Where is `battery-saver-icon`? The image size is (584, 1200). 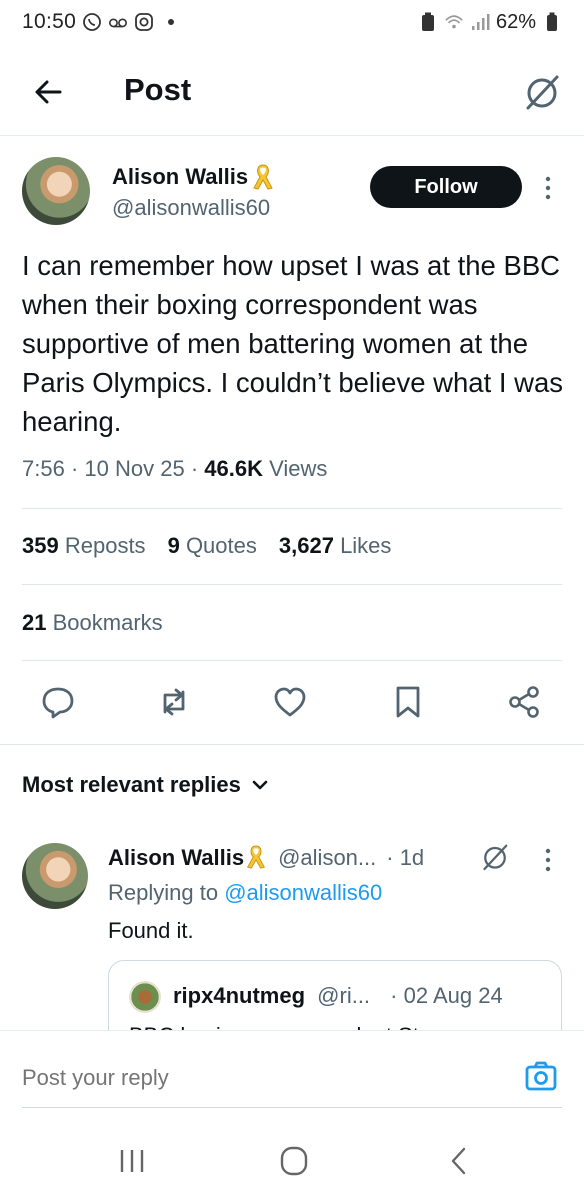 battery-saver-icon is located at coordinates (428, 22).